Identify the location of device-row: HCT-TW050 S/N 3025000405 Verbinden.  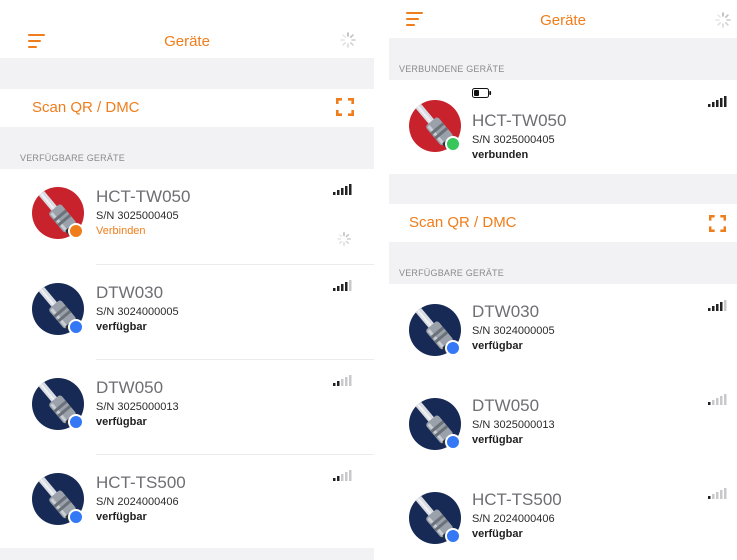
(187, 217).